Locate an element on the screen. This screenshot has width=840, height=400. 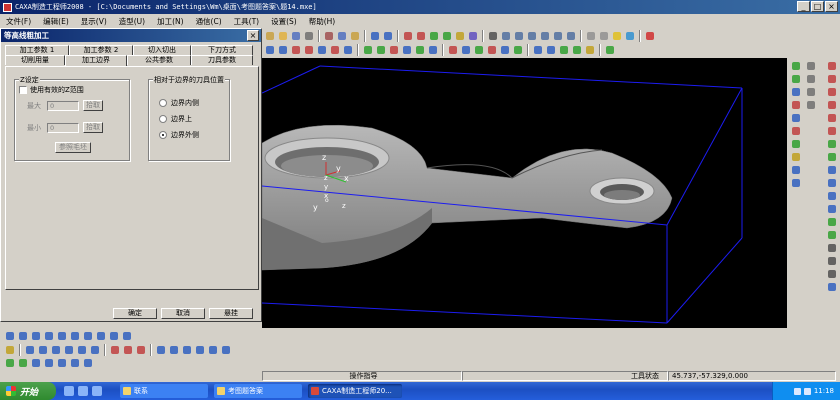
new-file-icon is located at coordinates (270, 36).